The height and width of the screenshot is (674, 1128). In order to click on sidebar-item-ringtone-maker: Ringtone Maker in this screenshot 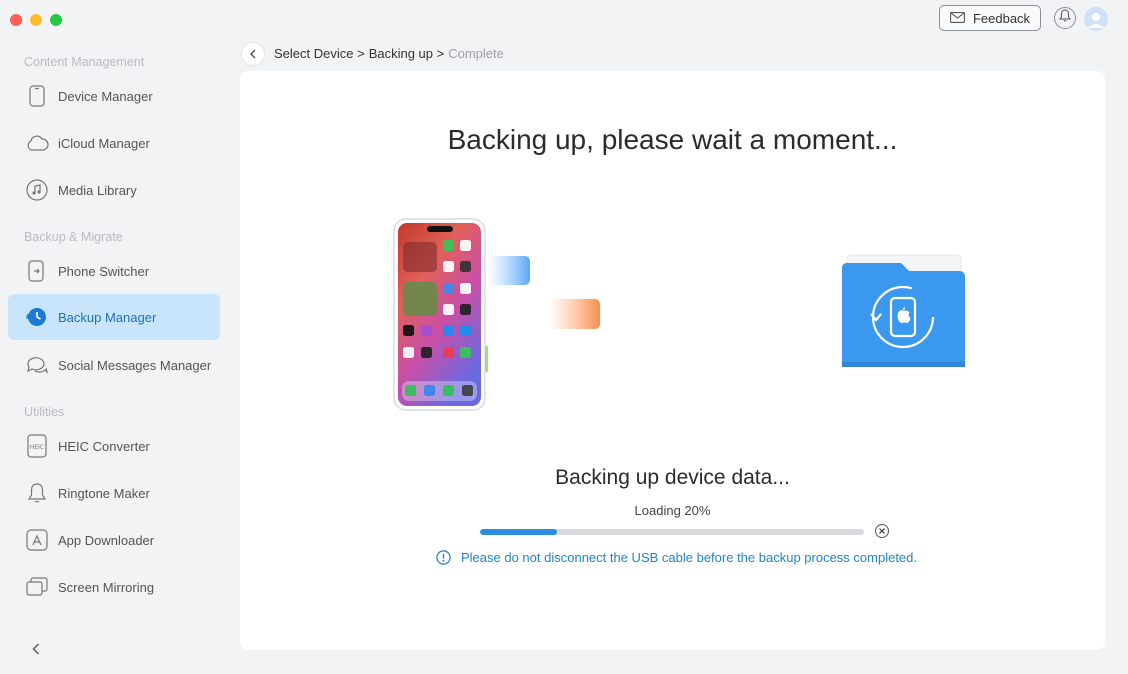, I will do `click(114, 493)`.